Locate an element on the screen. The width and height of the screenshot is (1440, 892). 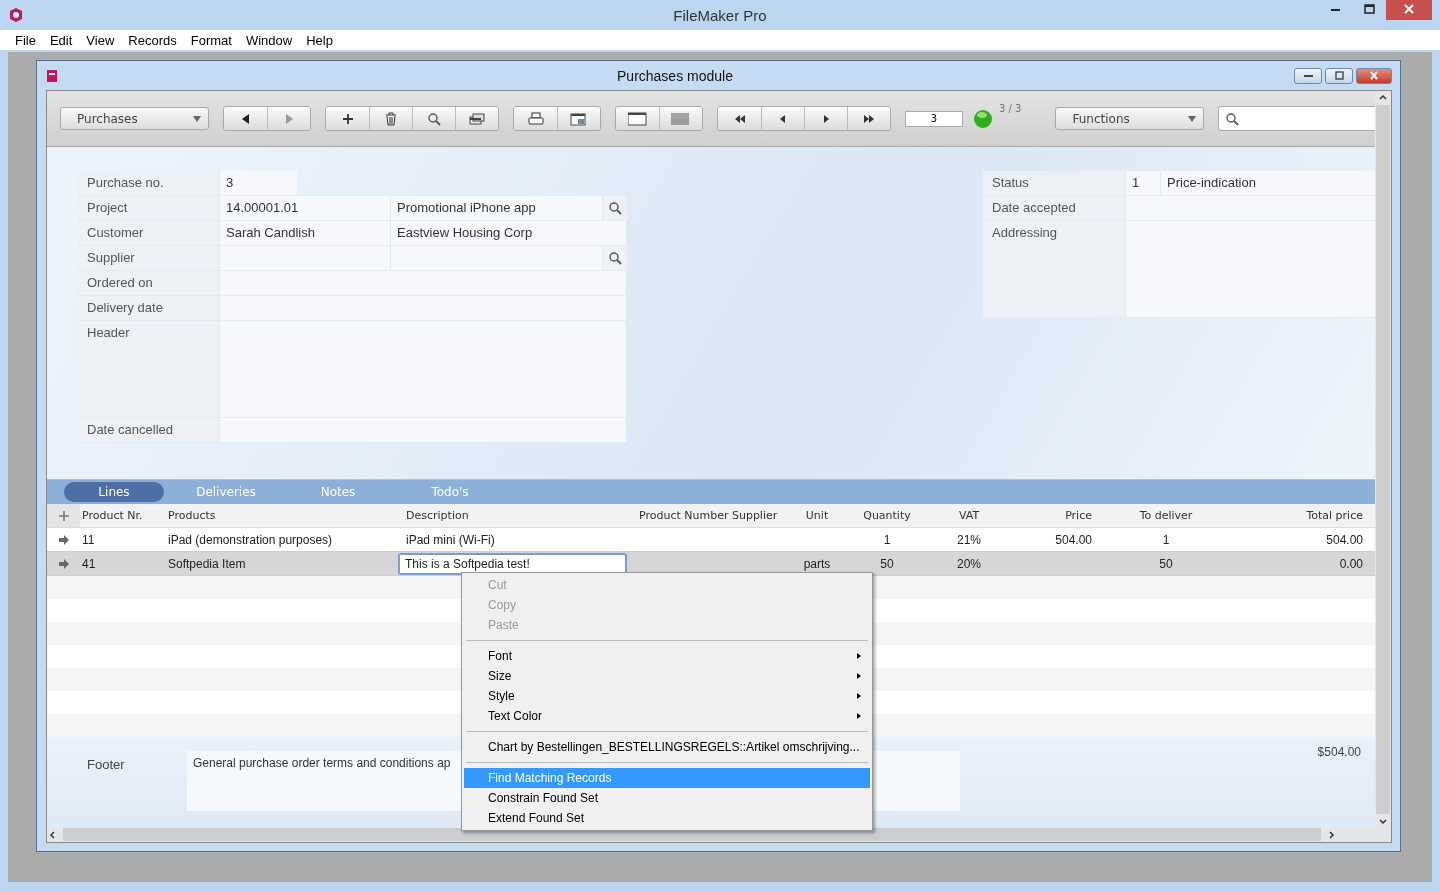
column-header: Total price is located at coordinates (1334, 515).